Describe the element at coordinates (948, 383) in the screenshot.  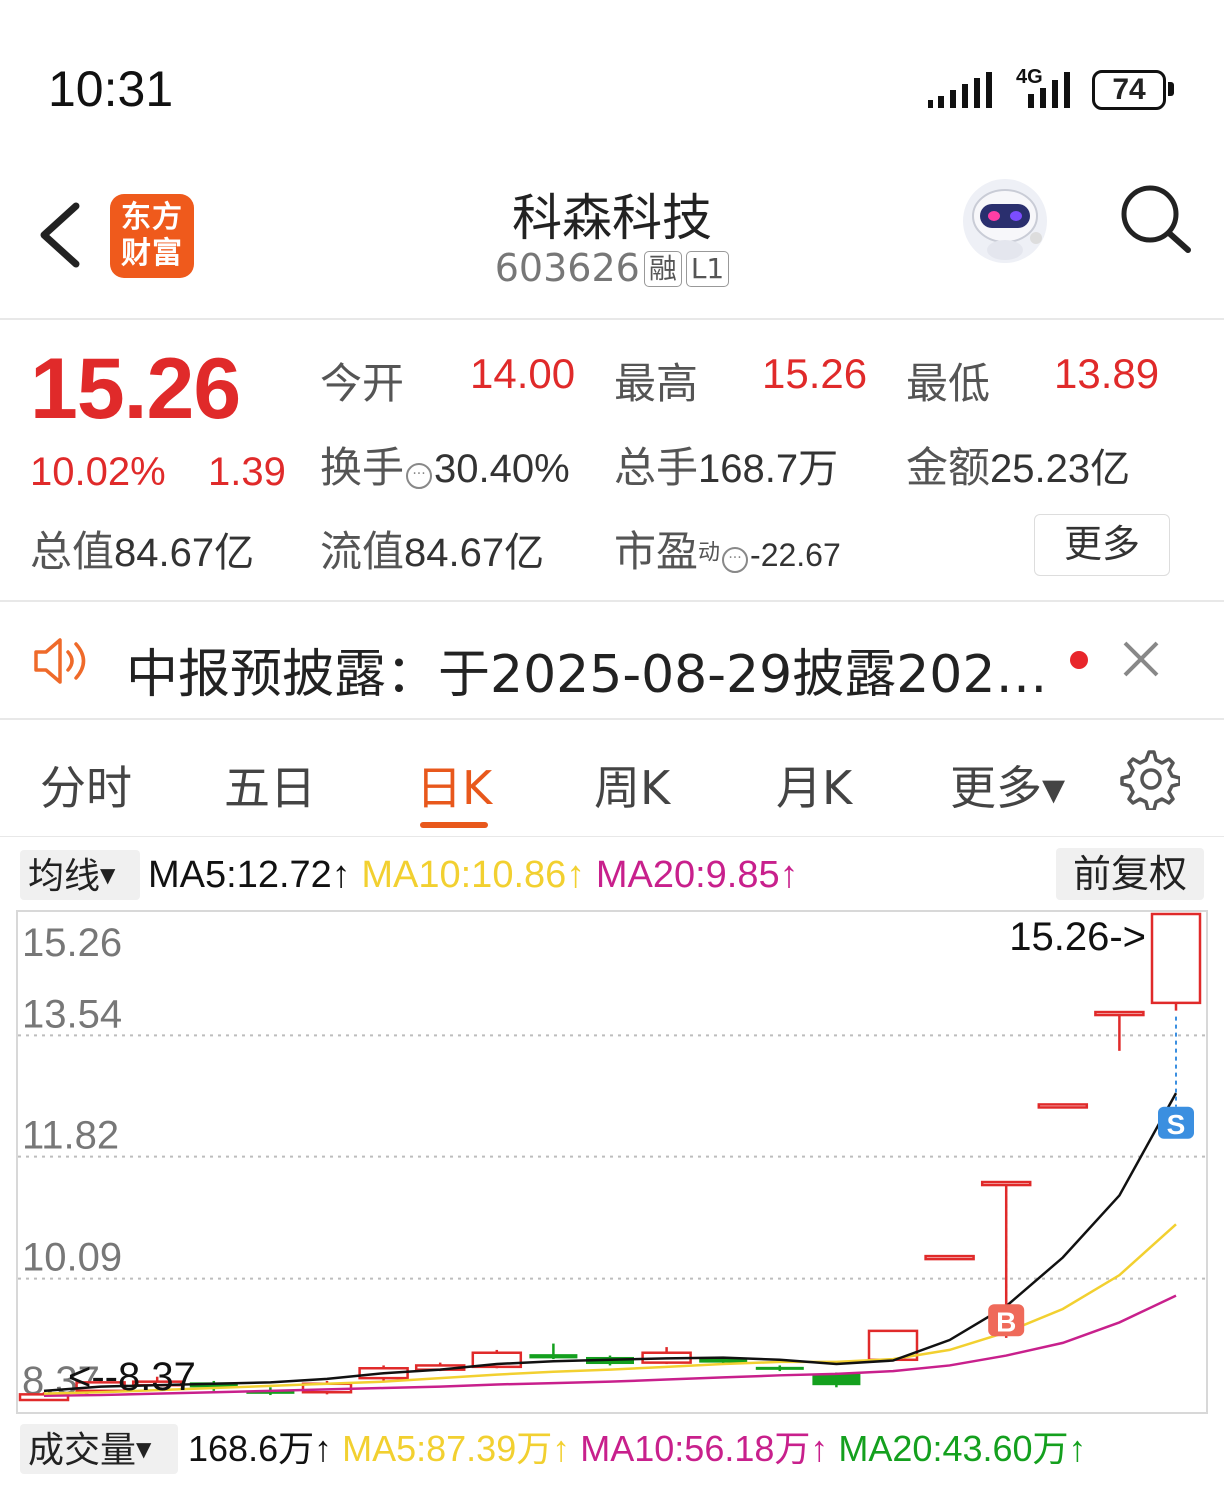
I see `low-label: 最低` at that location.